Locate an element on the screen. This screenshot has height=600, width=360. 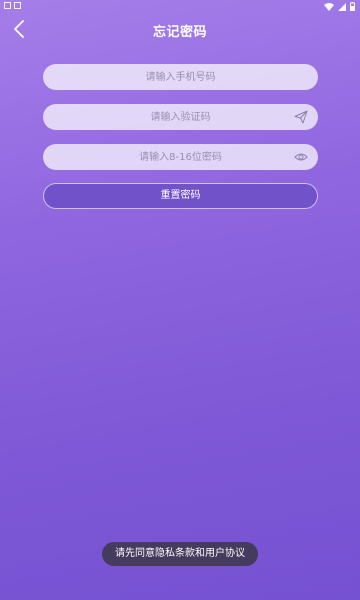
phone-field is located at coordinates (180, 77).